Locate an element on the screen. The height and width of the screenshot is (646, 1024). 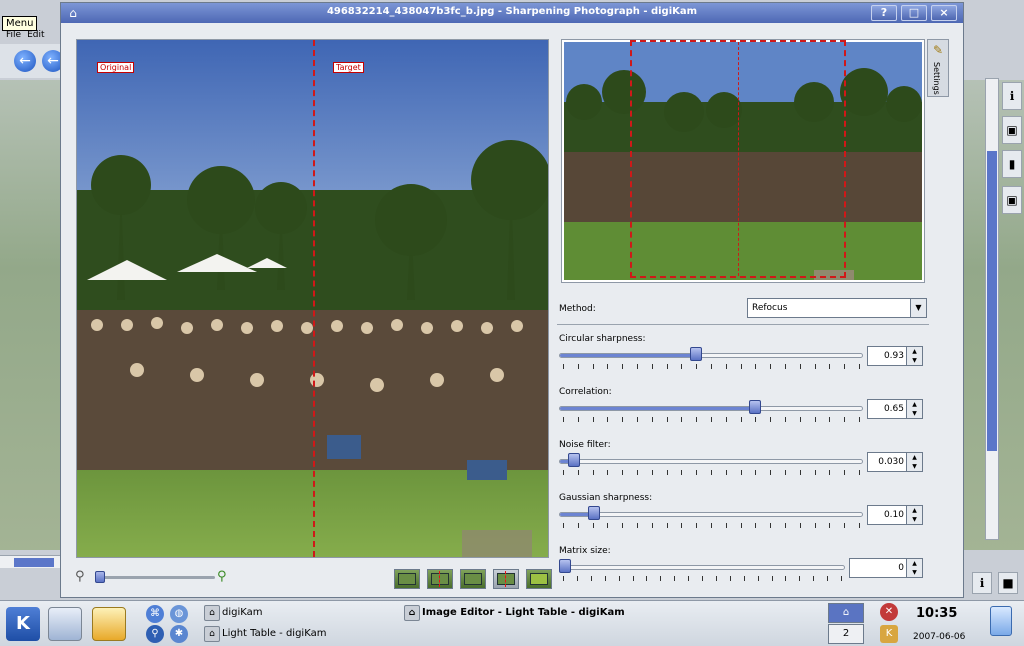
clock-date: 2007-06-06 is located at coordinates (939, 637).